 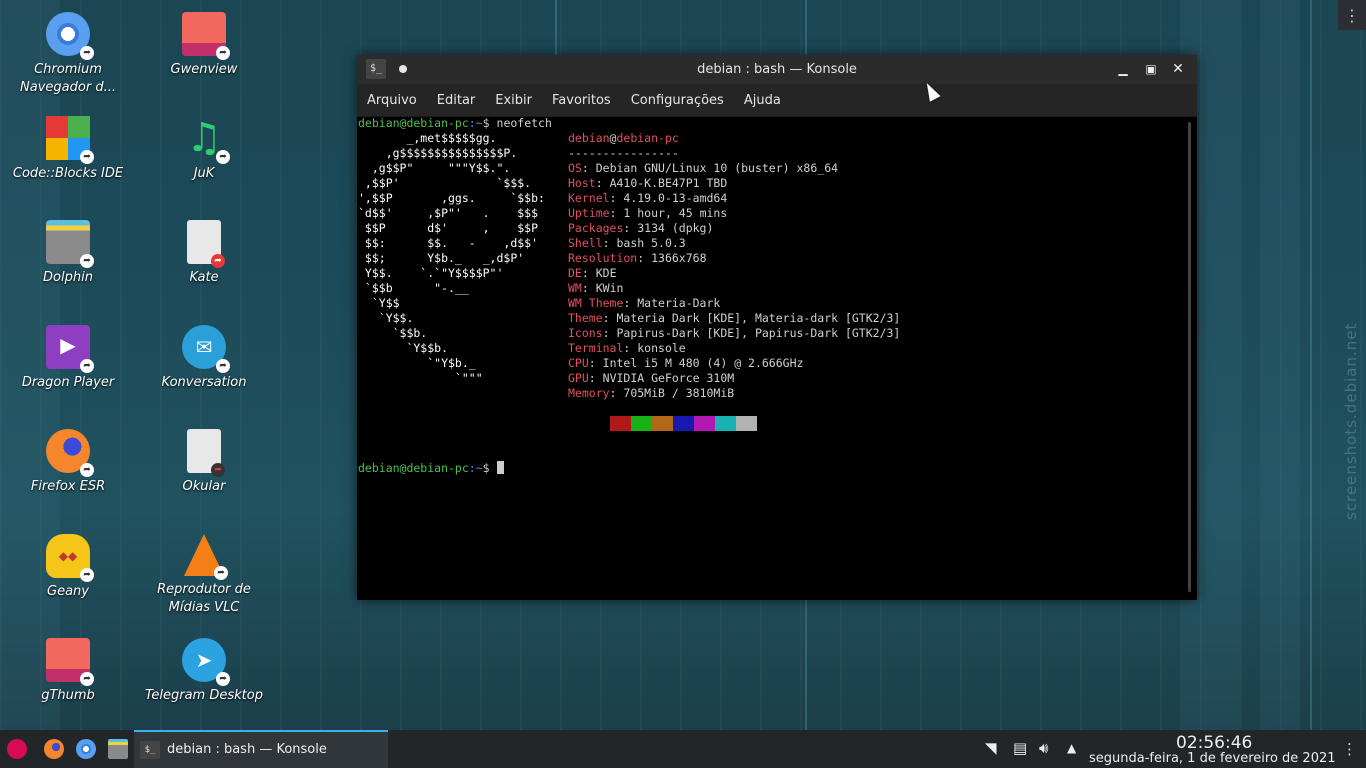 What do you see at coordinates (204, 358) in the screenshot?
I see `desktop-icon-konversation: ✉ ➦ Konversation` at bounding box center [204, 358].